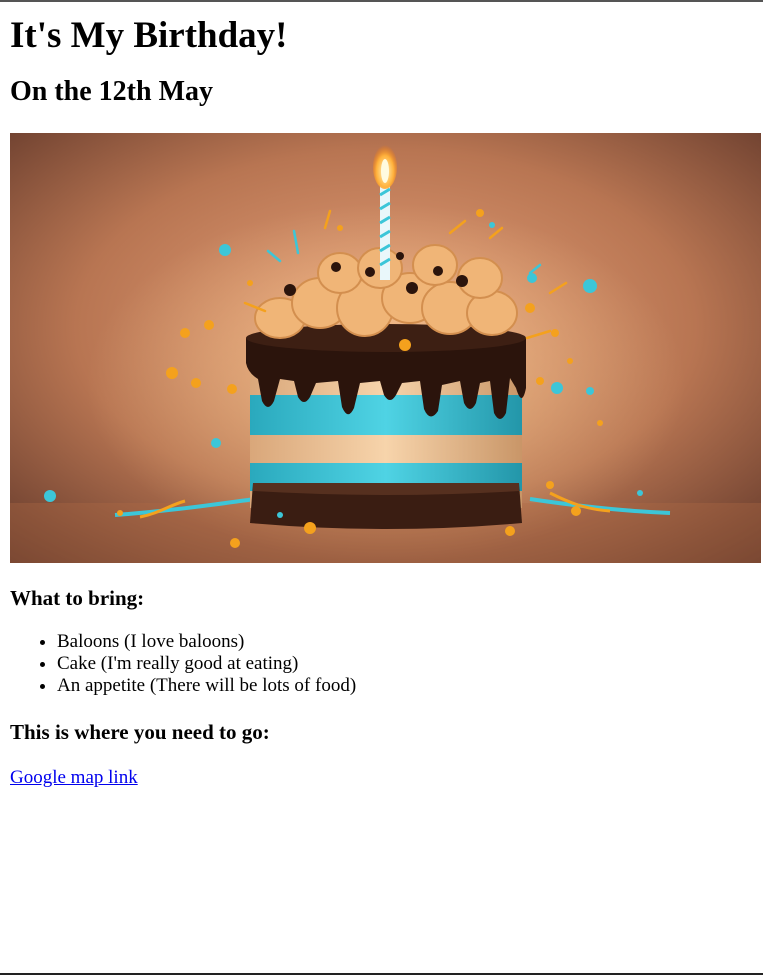 Image resolution: width=763 pixels, height=975 pixels. I want to click on date-heading: On the 12th May, so click(111, 91).